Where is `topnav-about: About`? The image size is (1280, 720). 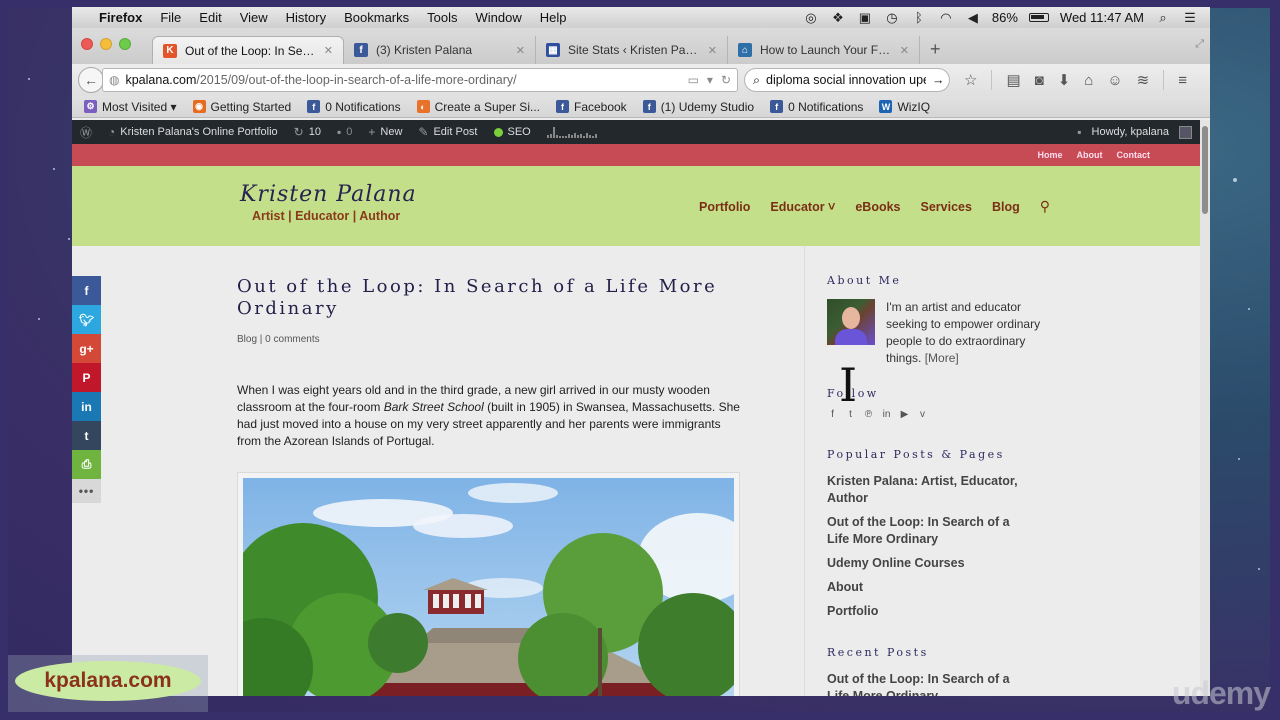
topnav-about: About is located at coordinates (1090, 155).